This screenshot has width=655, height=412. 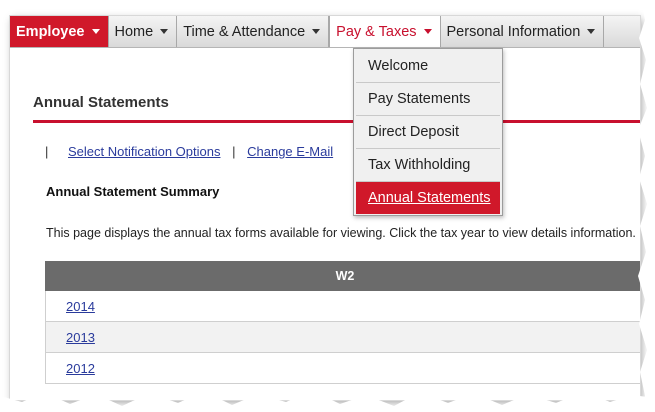 What do you see at coordinates (342, 337) in the screenshot?
I see `table-row: 2013` at bounding box center [342, 337].